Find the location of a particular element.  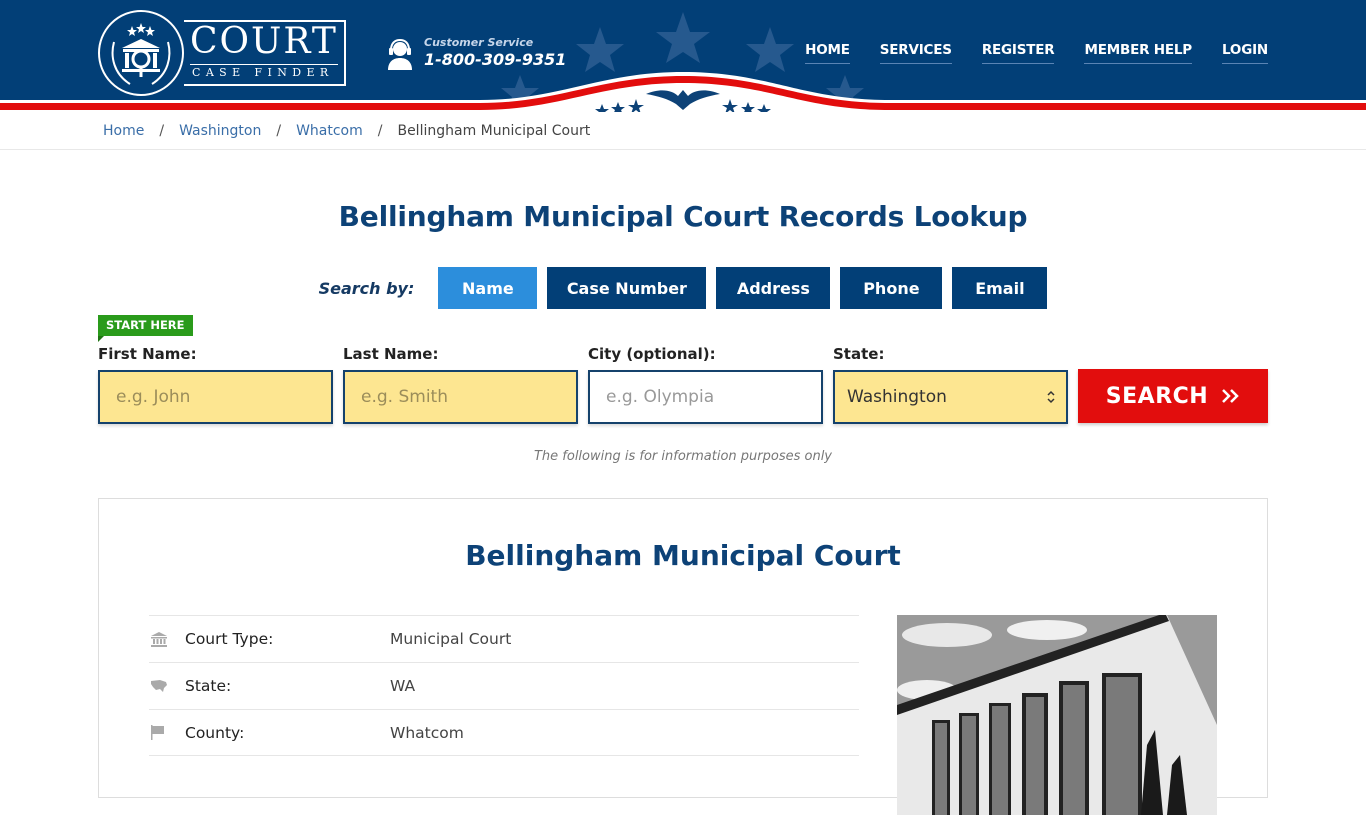

main-nav: HOME SERVICES REGISTER MEMBER HELP LOGIN is located at coordinates (1036, 53).